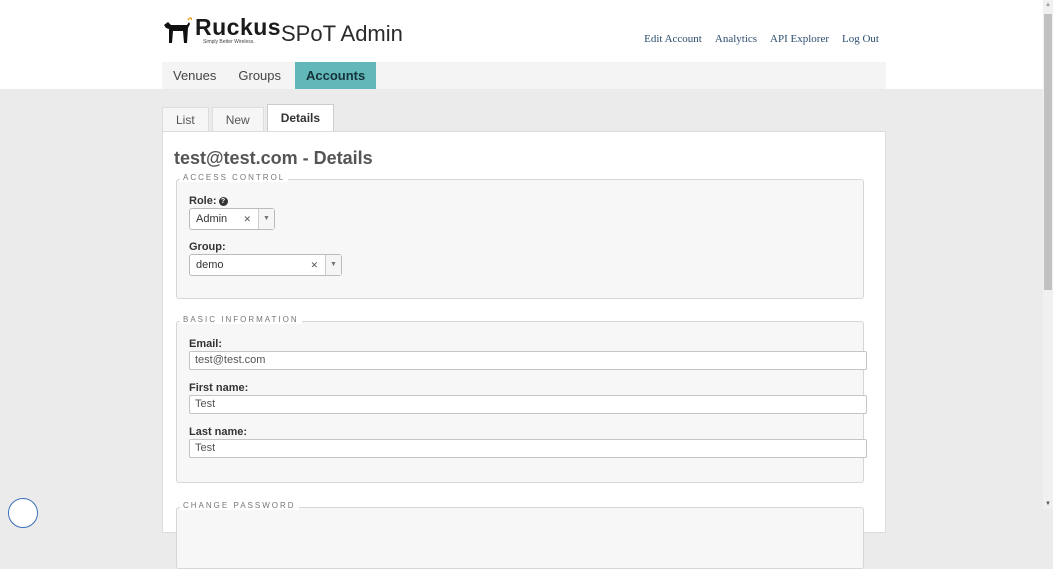 Image resolution: width=1053 pixels, height=569 pixels. I want to click on role-clear-x-icon: ✕, so click(247, 219).